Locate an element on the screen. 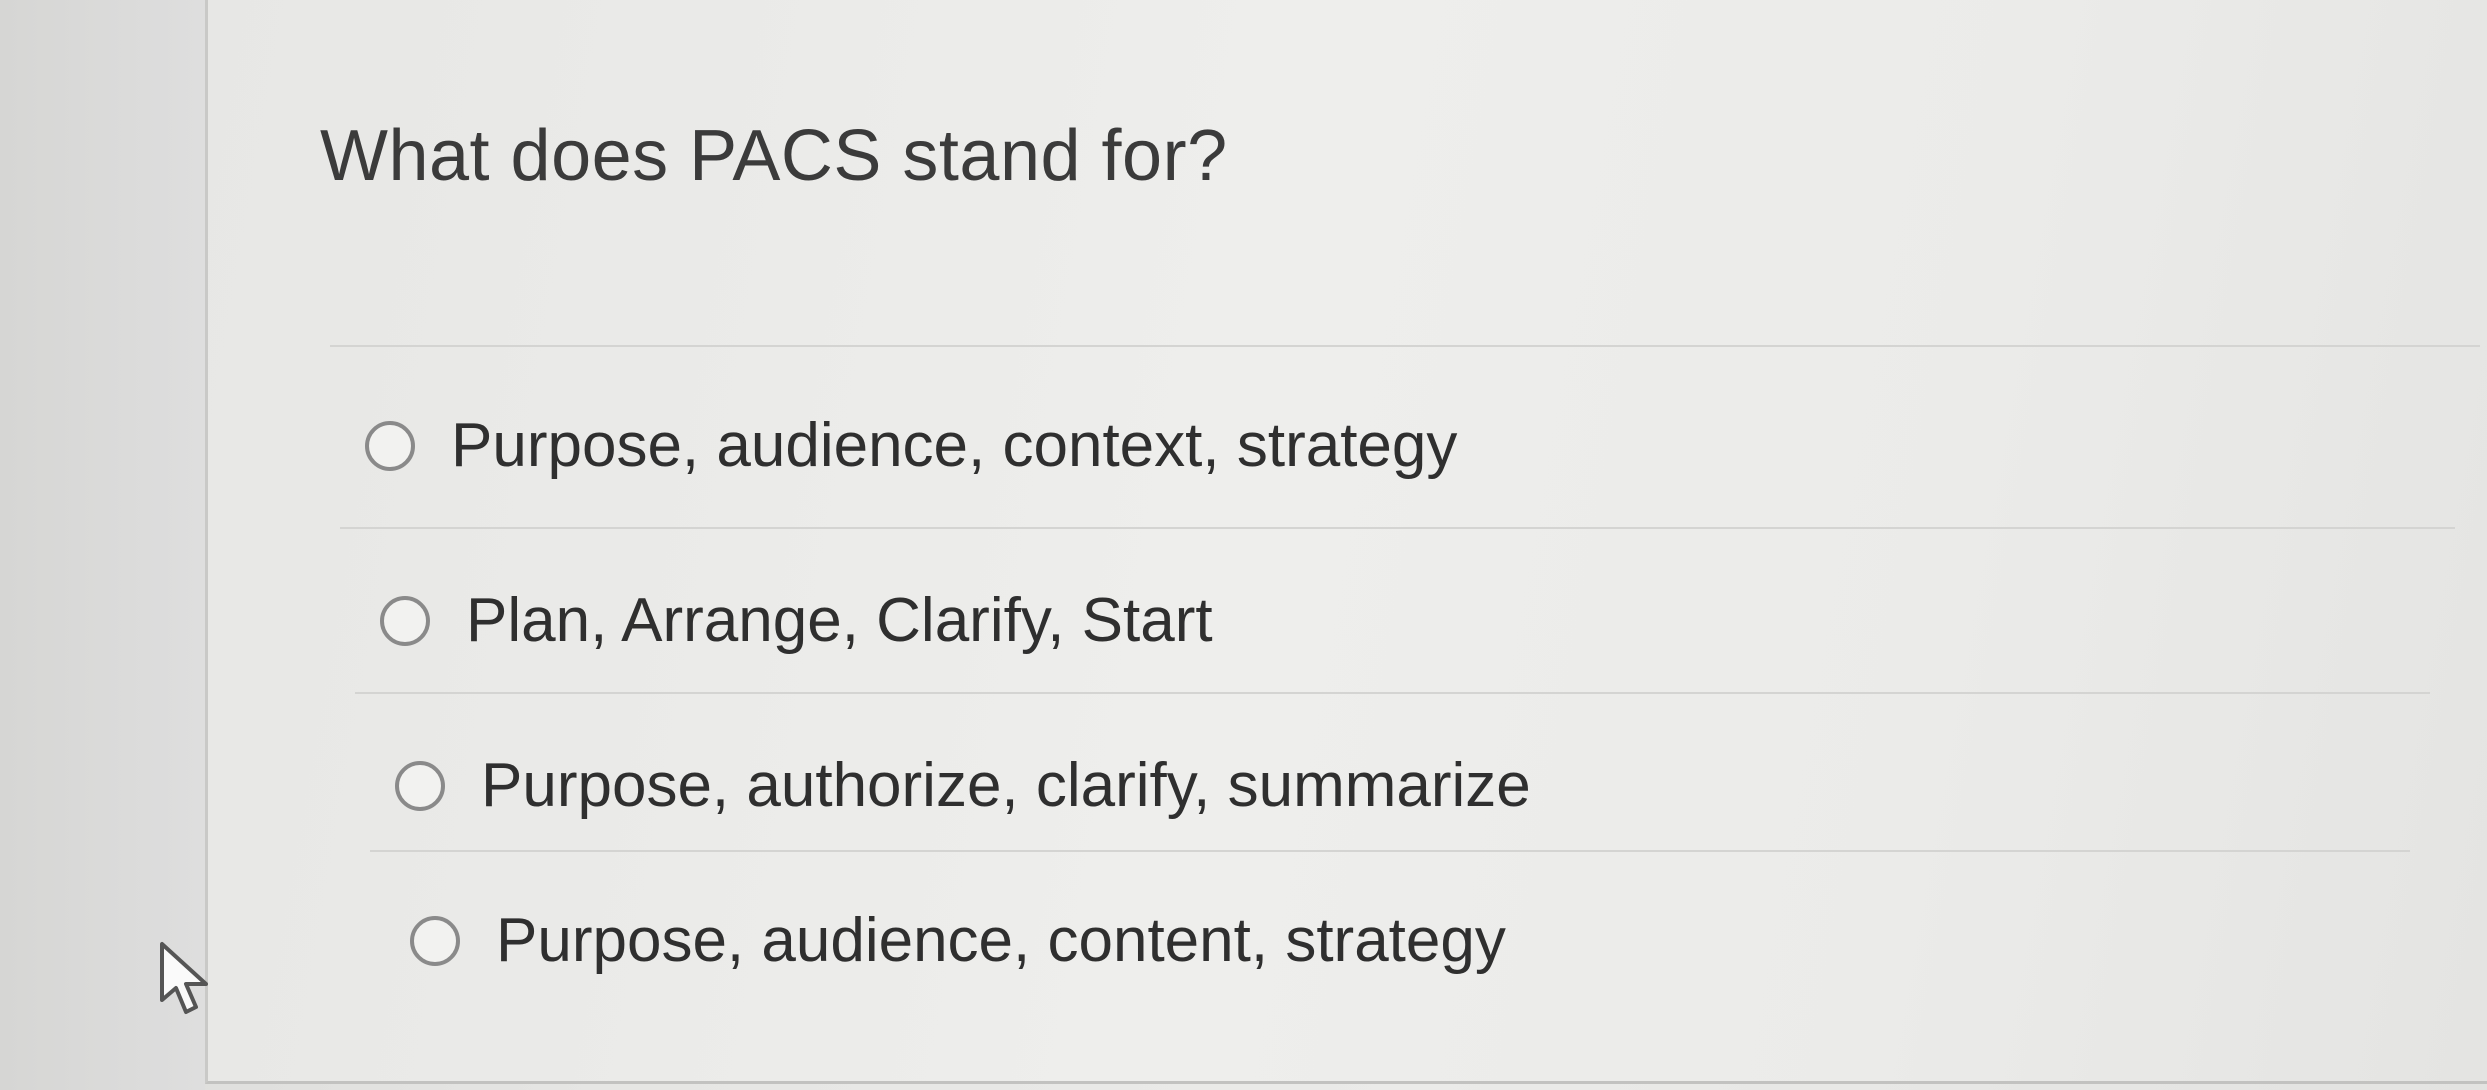  answer-option-1: Purpose, audience, context, strategy is located at coordinates (911, 445).